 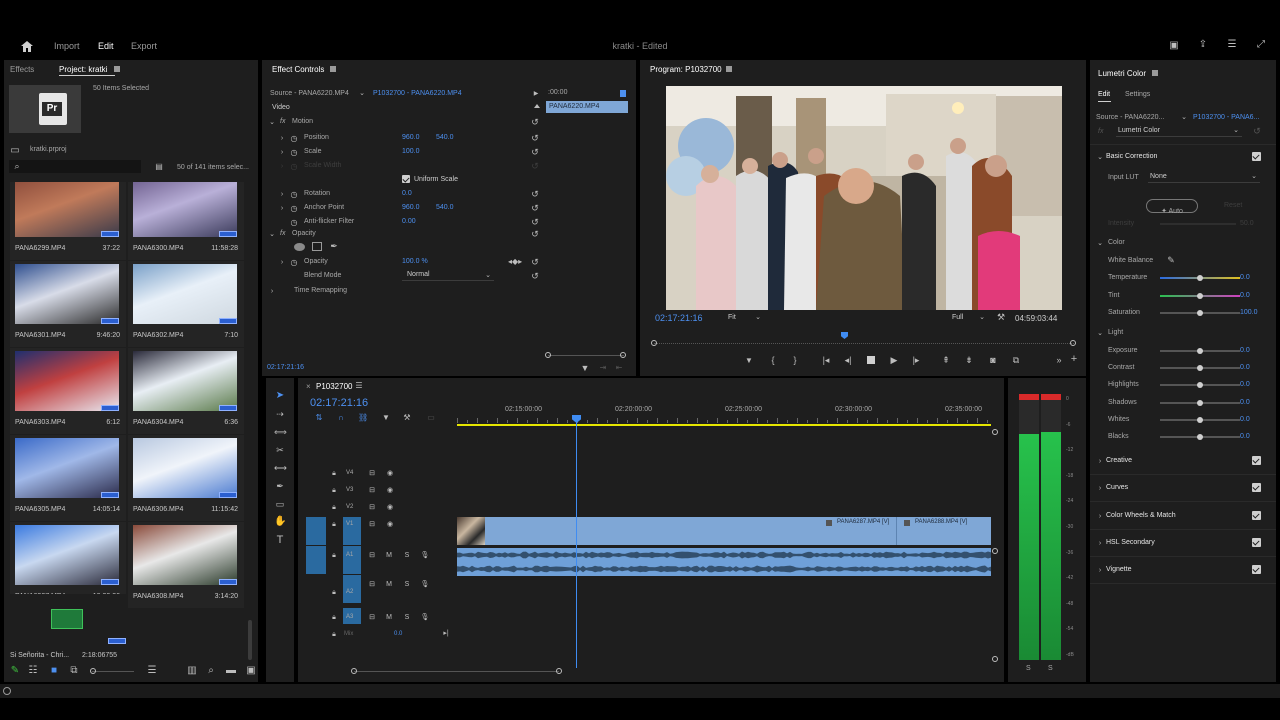 What do you see at coordinates (349, 617) in the screenshot?
I see `track-name: A3` at bounding box center [349, 617].